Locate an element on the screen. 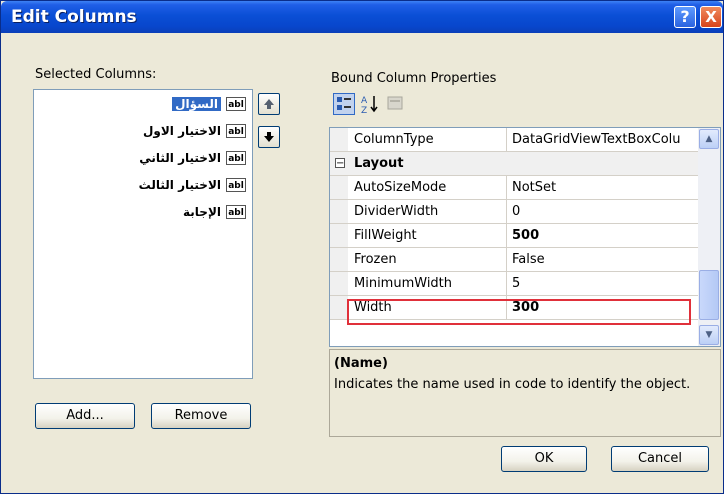  help-button: ? is located at coordinates (685, 17).